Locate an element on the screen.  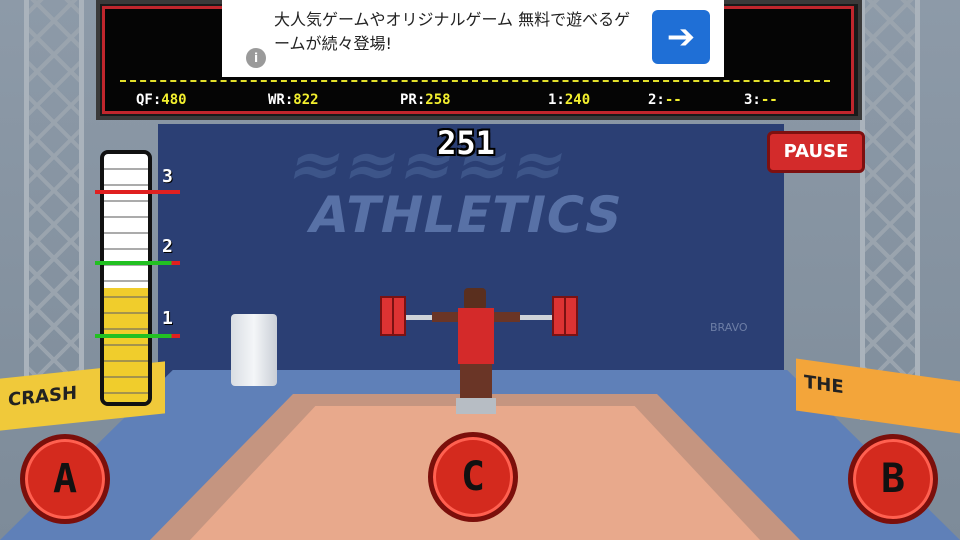
lift-counter: 251 is located at coordinates (466, 143).